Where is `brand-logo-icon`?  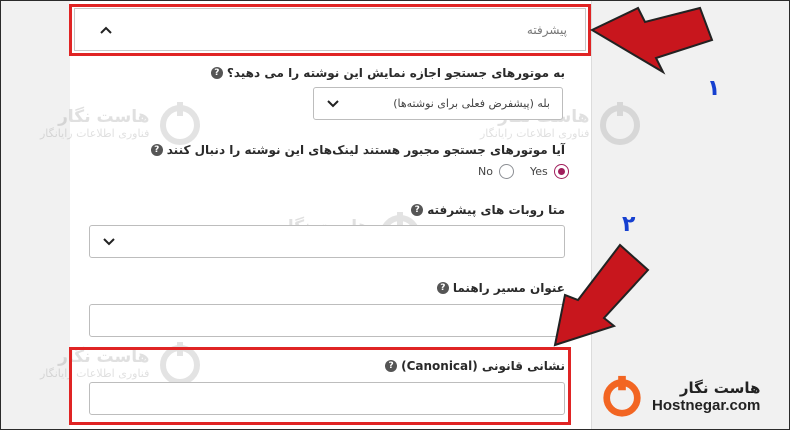 brand-logo-icon is located at coordinates (622, 396).